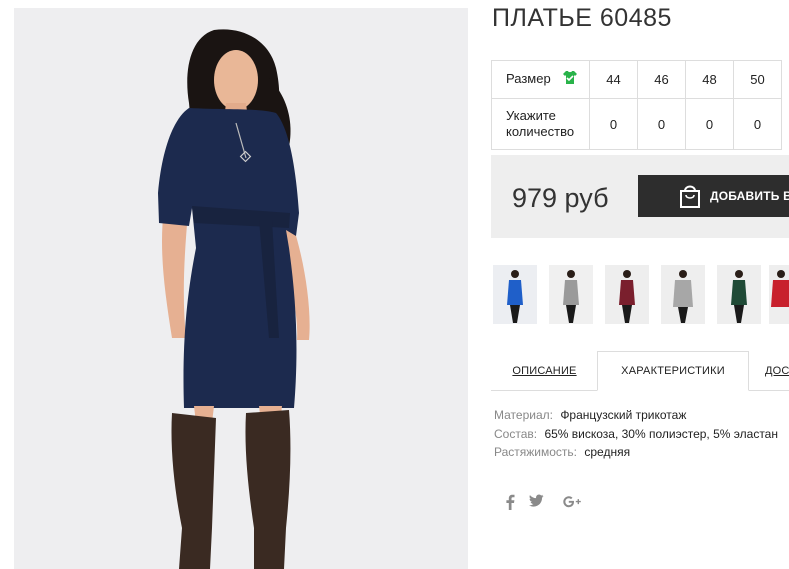 The height and width of the screenshot is (569, 789). Describe the element at coordinates (757, 124) in the screenshot. I see `quantity-input-50: 0` at that location.